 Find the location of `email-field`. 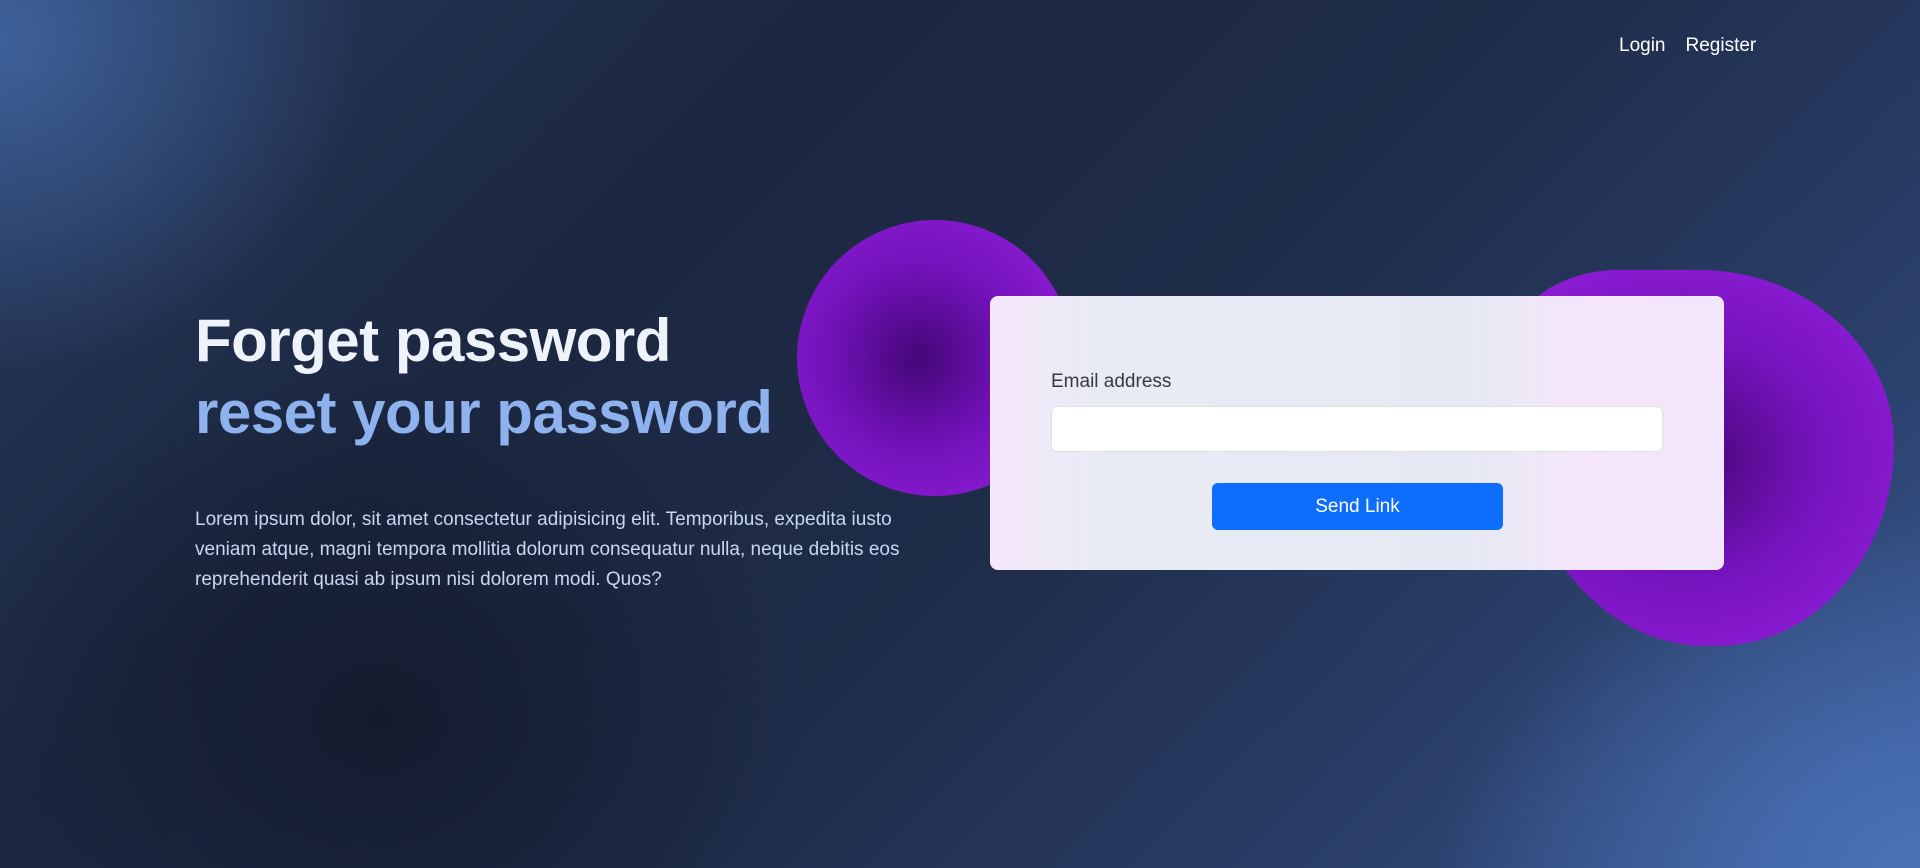

email-field is located at coordinates (1357, 429).